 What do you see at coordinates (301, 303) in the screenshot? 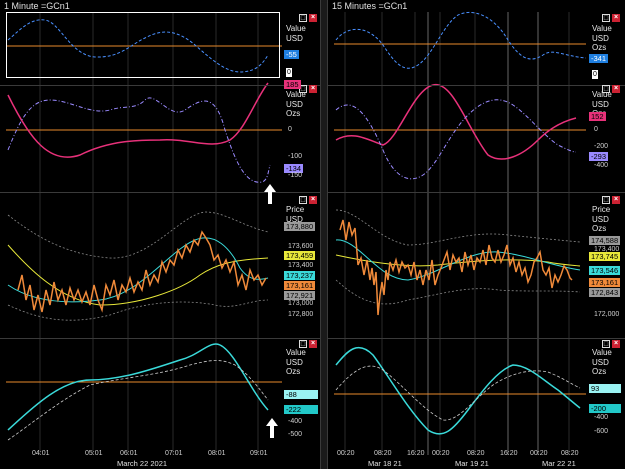
I see `y-tick: 173,000` at bounding box center [301, 303].